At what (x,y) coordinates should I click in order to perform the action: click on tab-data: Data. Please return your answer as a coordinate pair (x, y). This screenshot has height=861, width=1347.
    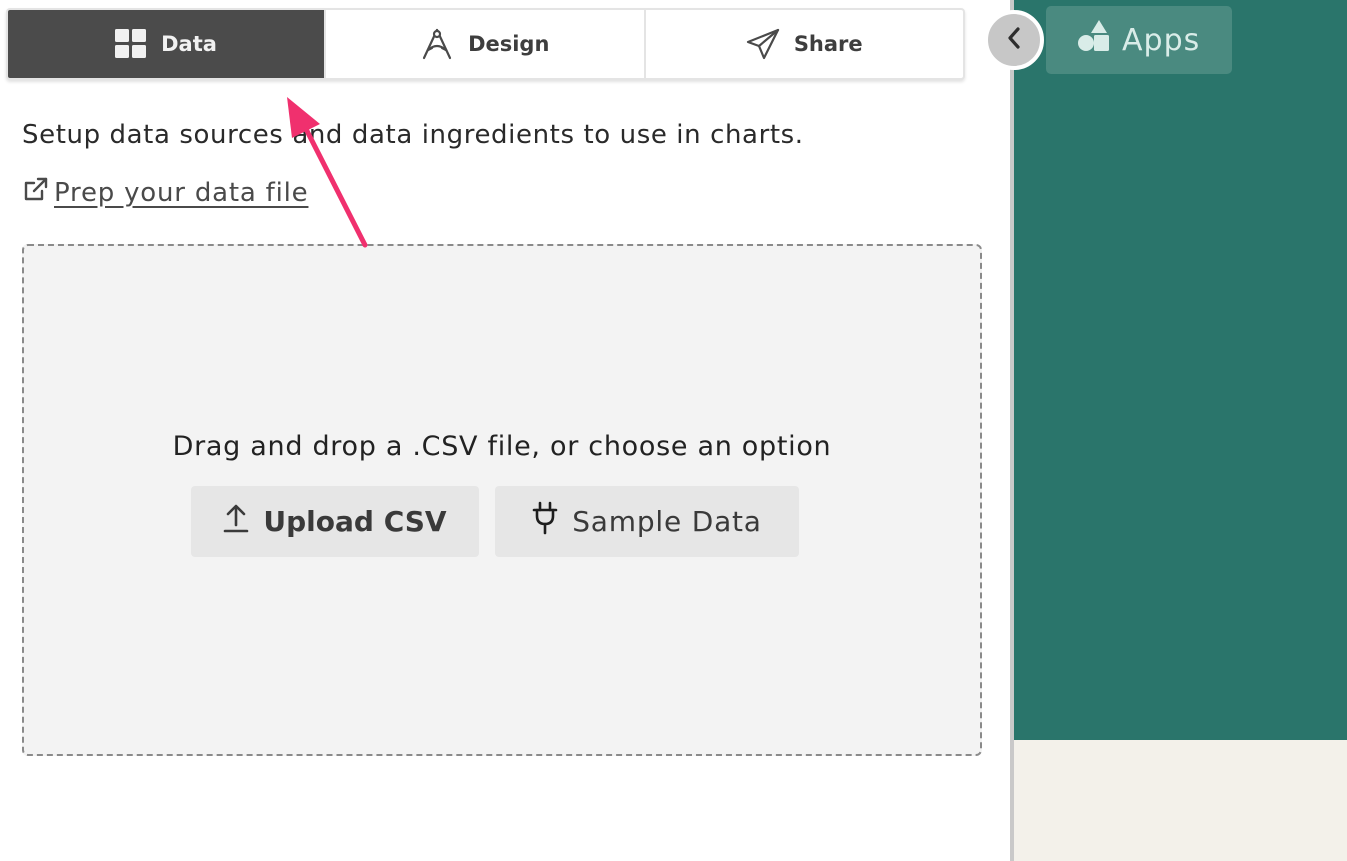
    Looking at the image, I should click on (167, 44).